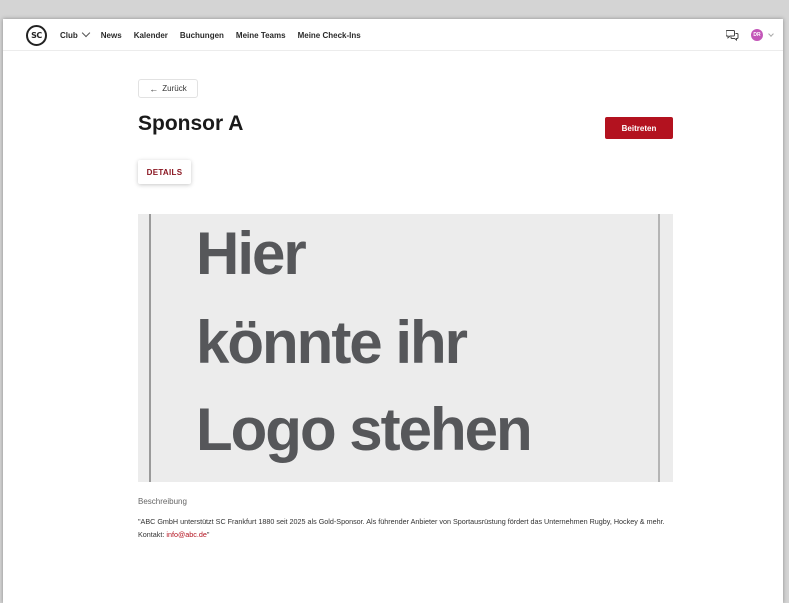  What do you see at coordinates (364, 429) in the screenshot?
I see `placeholder-text-line: Logo stehen` at bounding box center [364, 429].